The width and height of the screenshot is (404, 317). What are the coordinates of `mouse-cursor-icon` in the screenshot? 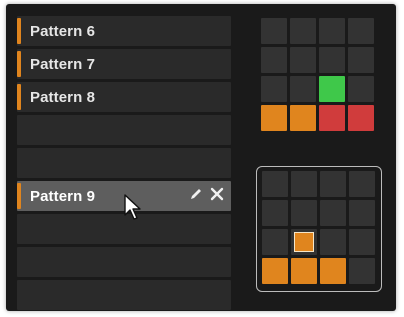 It's located at (132, 207).